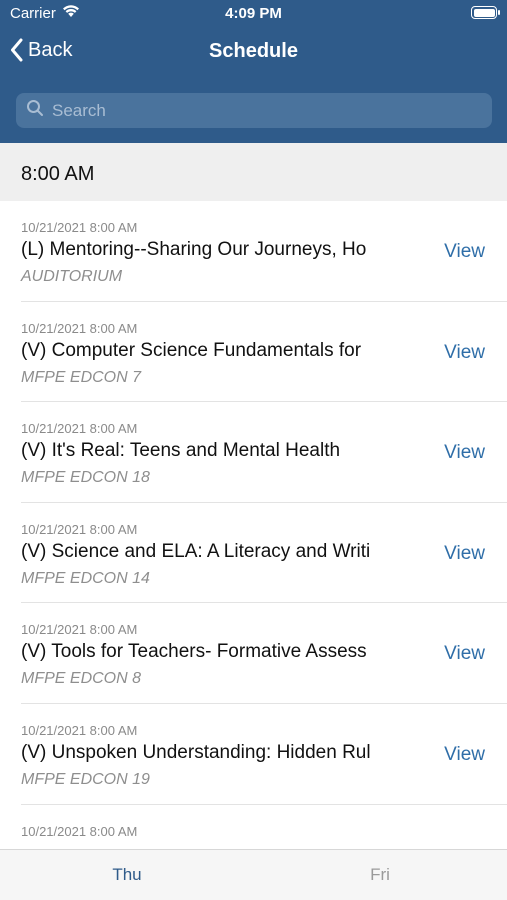  I want to click on tab-thu: Thu, so click(127, 875).